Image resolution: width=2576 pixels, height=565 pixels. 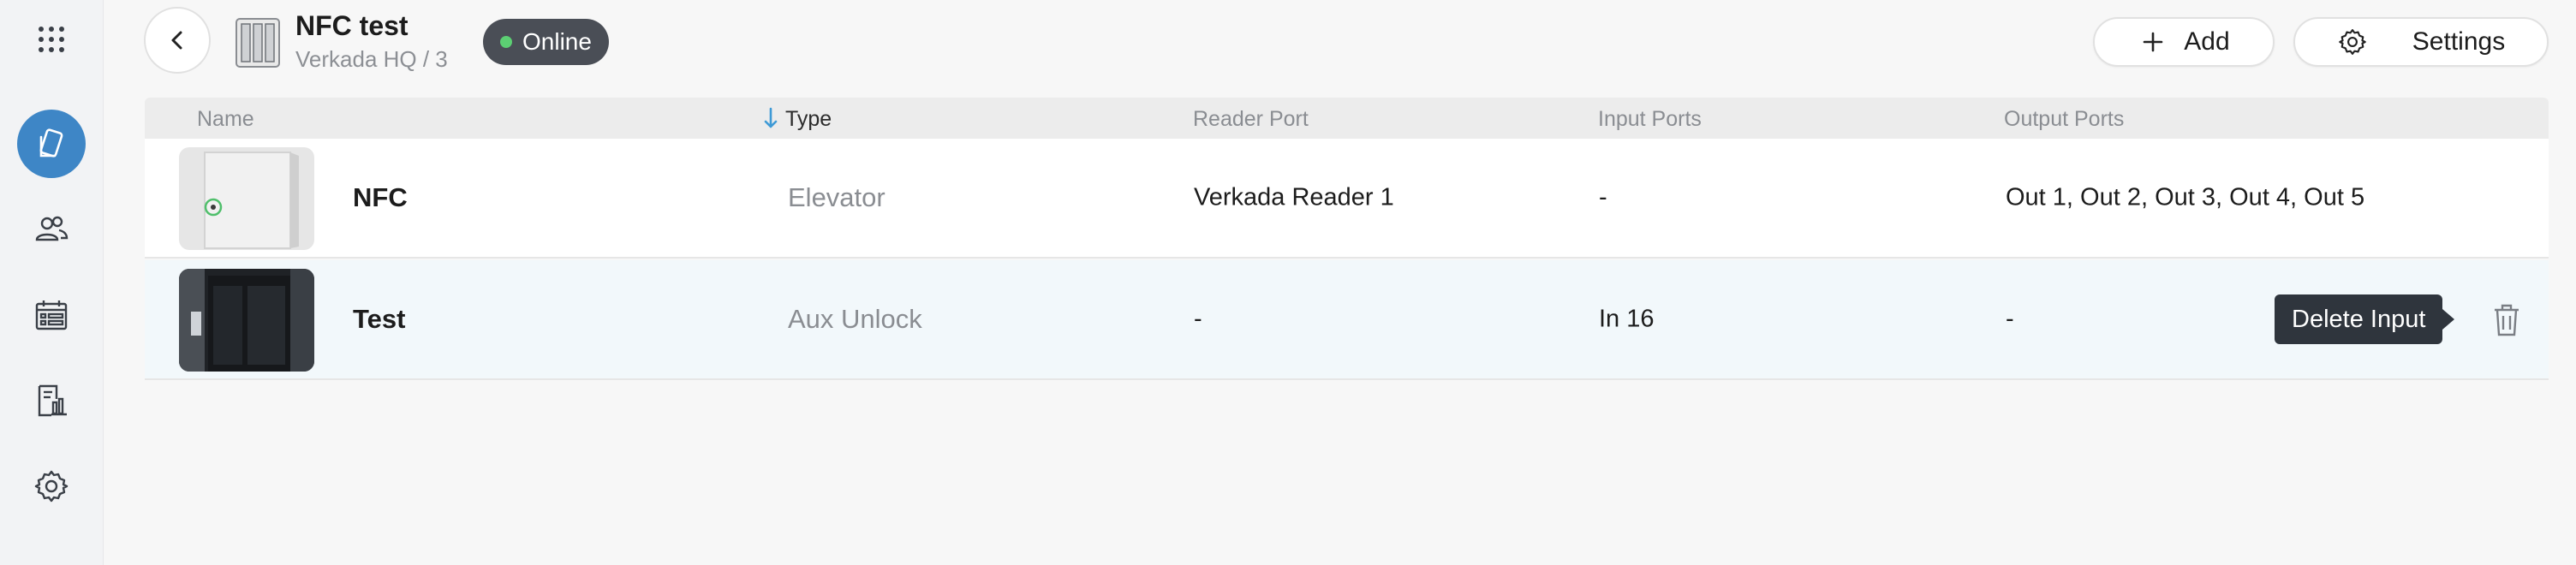 I want to click on access-card-icon, so click(x=51, y=143).